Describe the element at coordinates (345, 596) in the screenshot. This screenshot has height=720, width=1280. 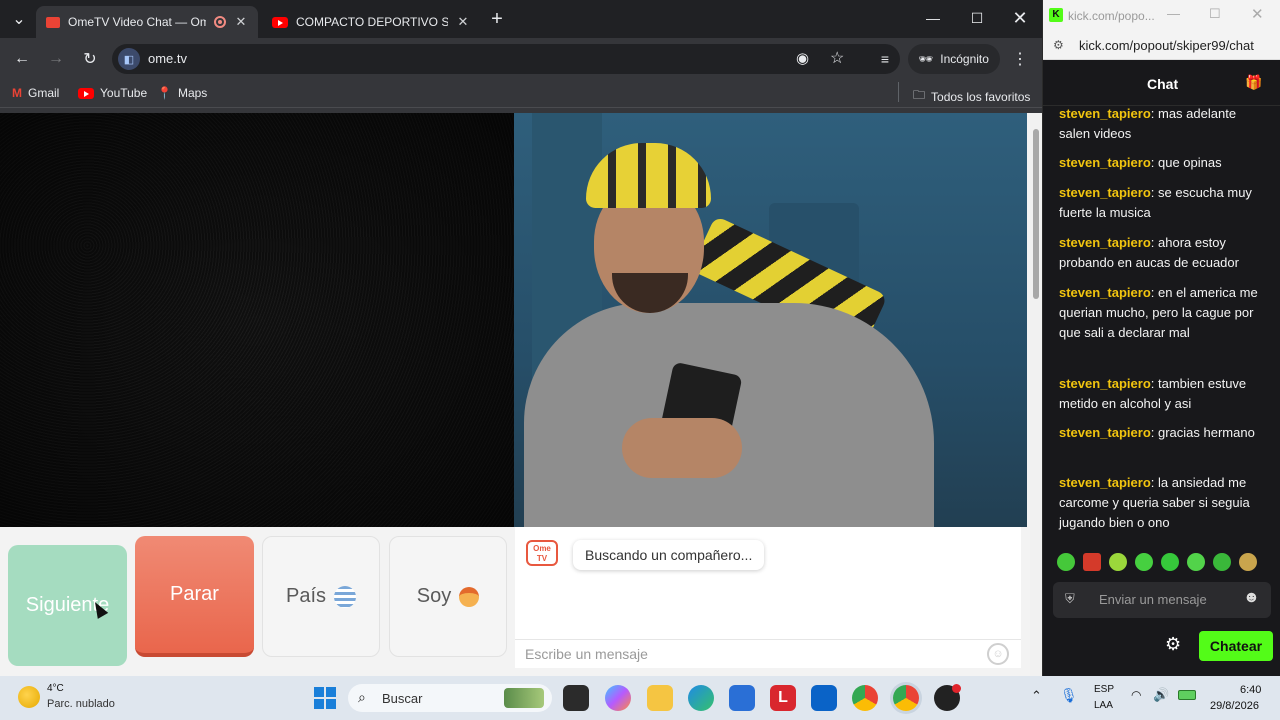
I see `uruguay-flag-icon` at that location.